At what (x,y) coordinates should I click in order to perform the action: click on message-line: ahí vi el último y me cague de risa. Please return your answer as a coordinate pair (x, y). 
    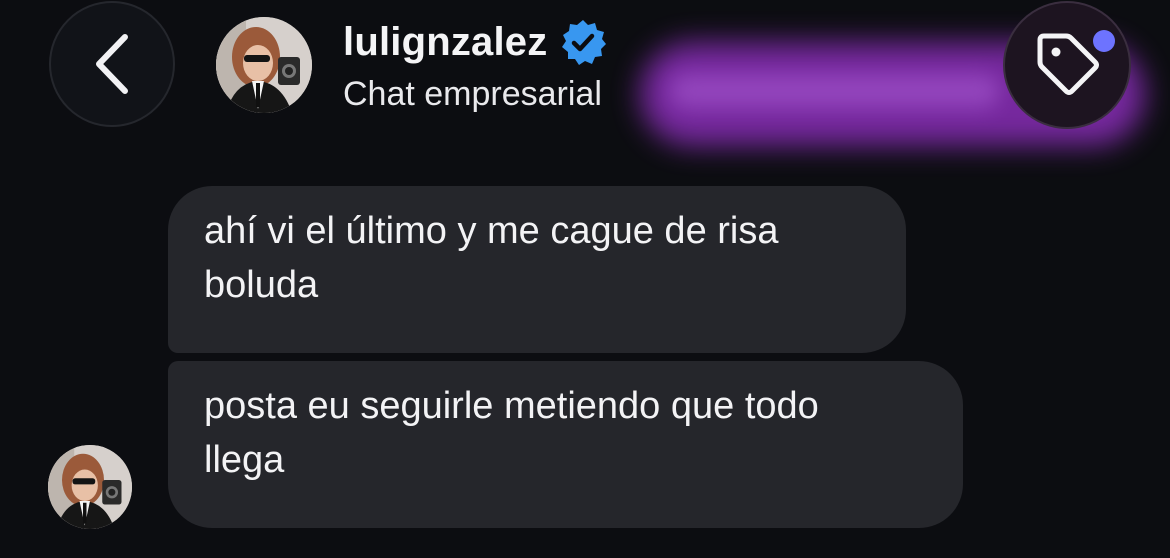
    Looking at the image, I should click on (491, 231).